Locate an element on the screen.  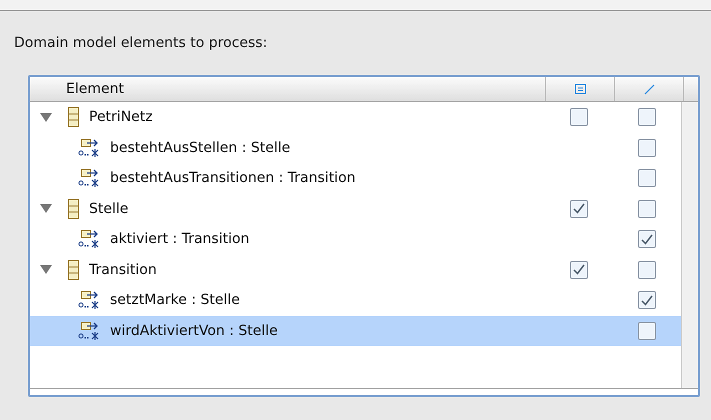
tree-item-label: aktiviert : Transition is located at coordinates (180, 239).